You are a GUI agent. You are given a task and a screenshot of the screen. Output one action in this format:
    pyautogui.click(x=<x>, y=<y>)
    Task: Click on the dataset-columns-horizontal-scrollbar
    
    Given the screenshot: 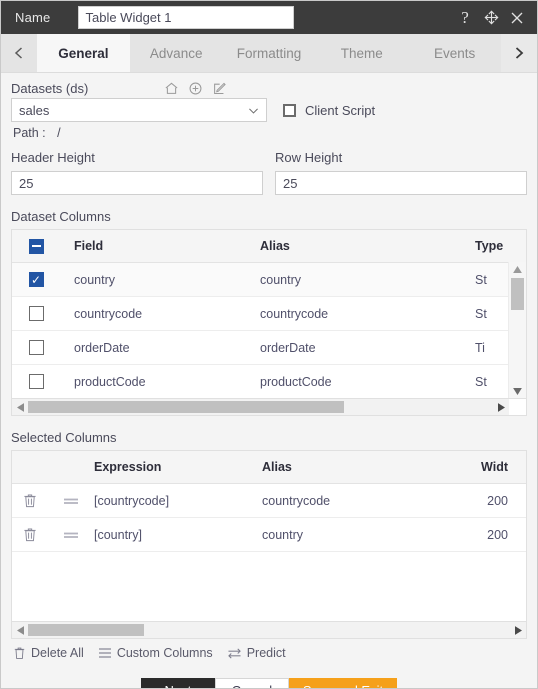 What is the action you would take?
    pyautogui.click(x=269, y=407)
    